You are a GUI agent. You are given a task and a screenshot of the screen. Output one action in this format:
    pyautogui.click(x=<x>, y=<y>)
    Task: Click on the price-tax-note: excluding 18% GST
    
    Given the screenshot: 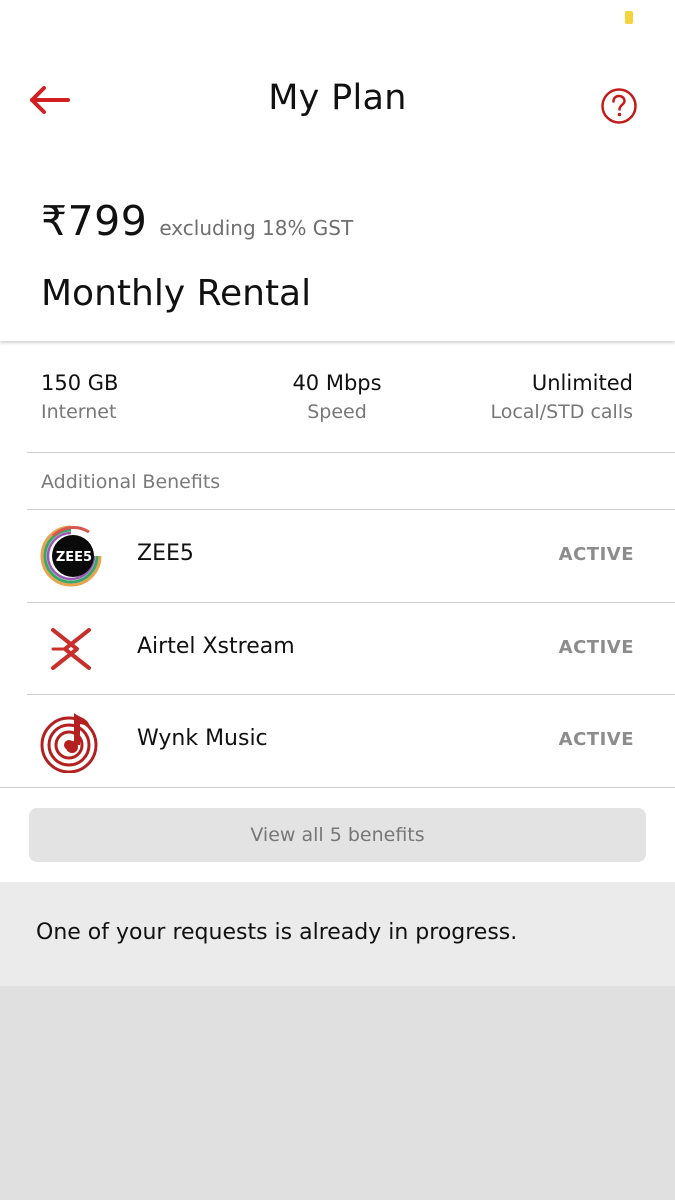 What is the action you would take?
    pyautogui.click(x=256, y=228)
    